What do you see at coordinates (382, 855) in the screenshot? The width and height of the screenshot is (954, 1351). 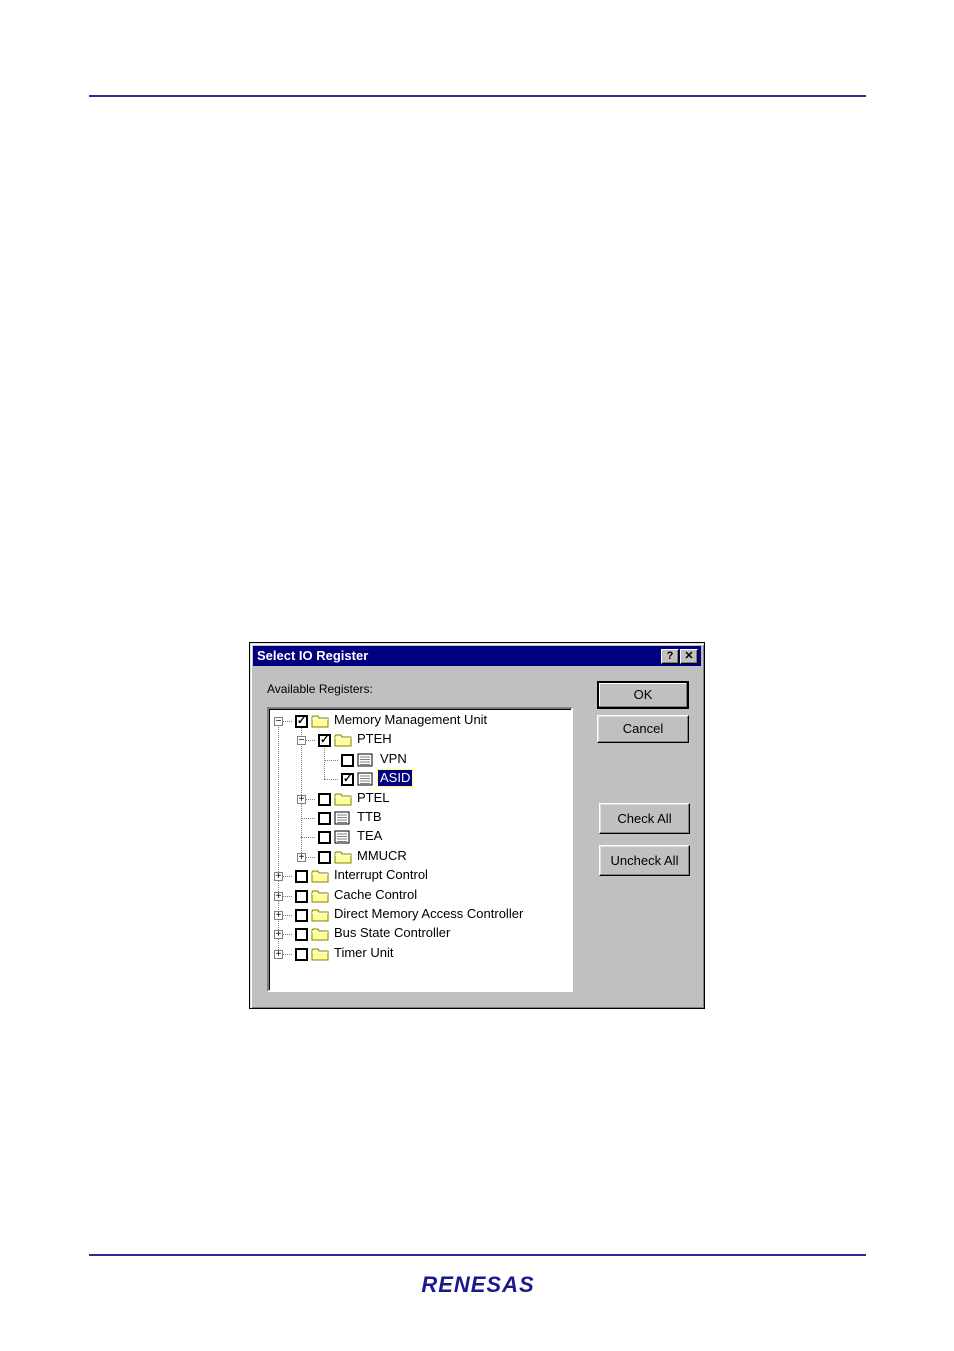 I see `tree-item-label: MMUCR` at bounding box center [382, 855].